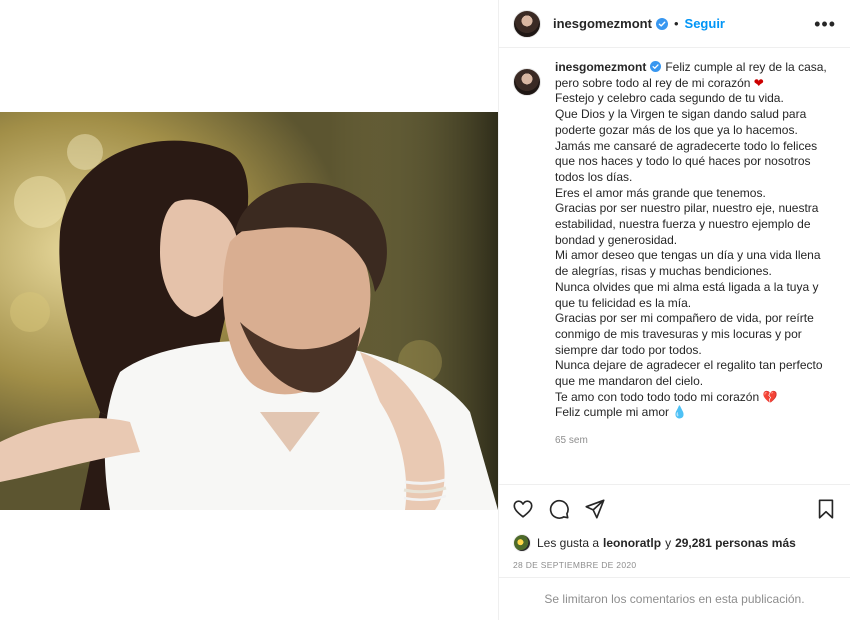 The width and height of the screenshot is (850, 620). I want to click on save-button, so click(826, 509).